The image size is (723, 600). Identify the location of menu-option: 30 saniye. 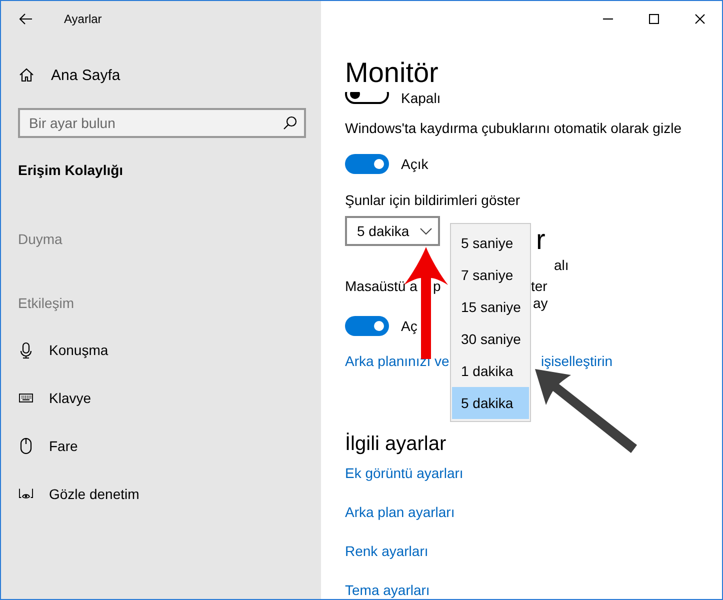
(490, 339).